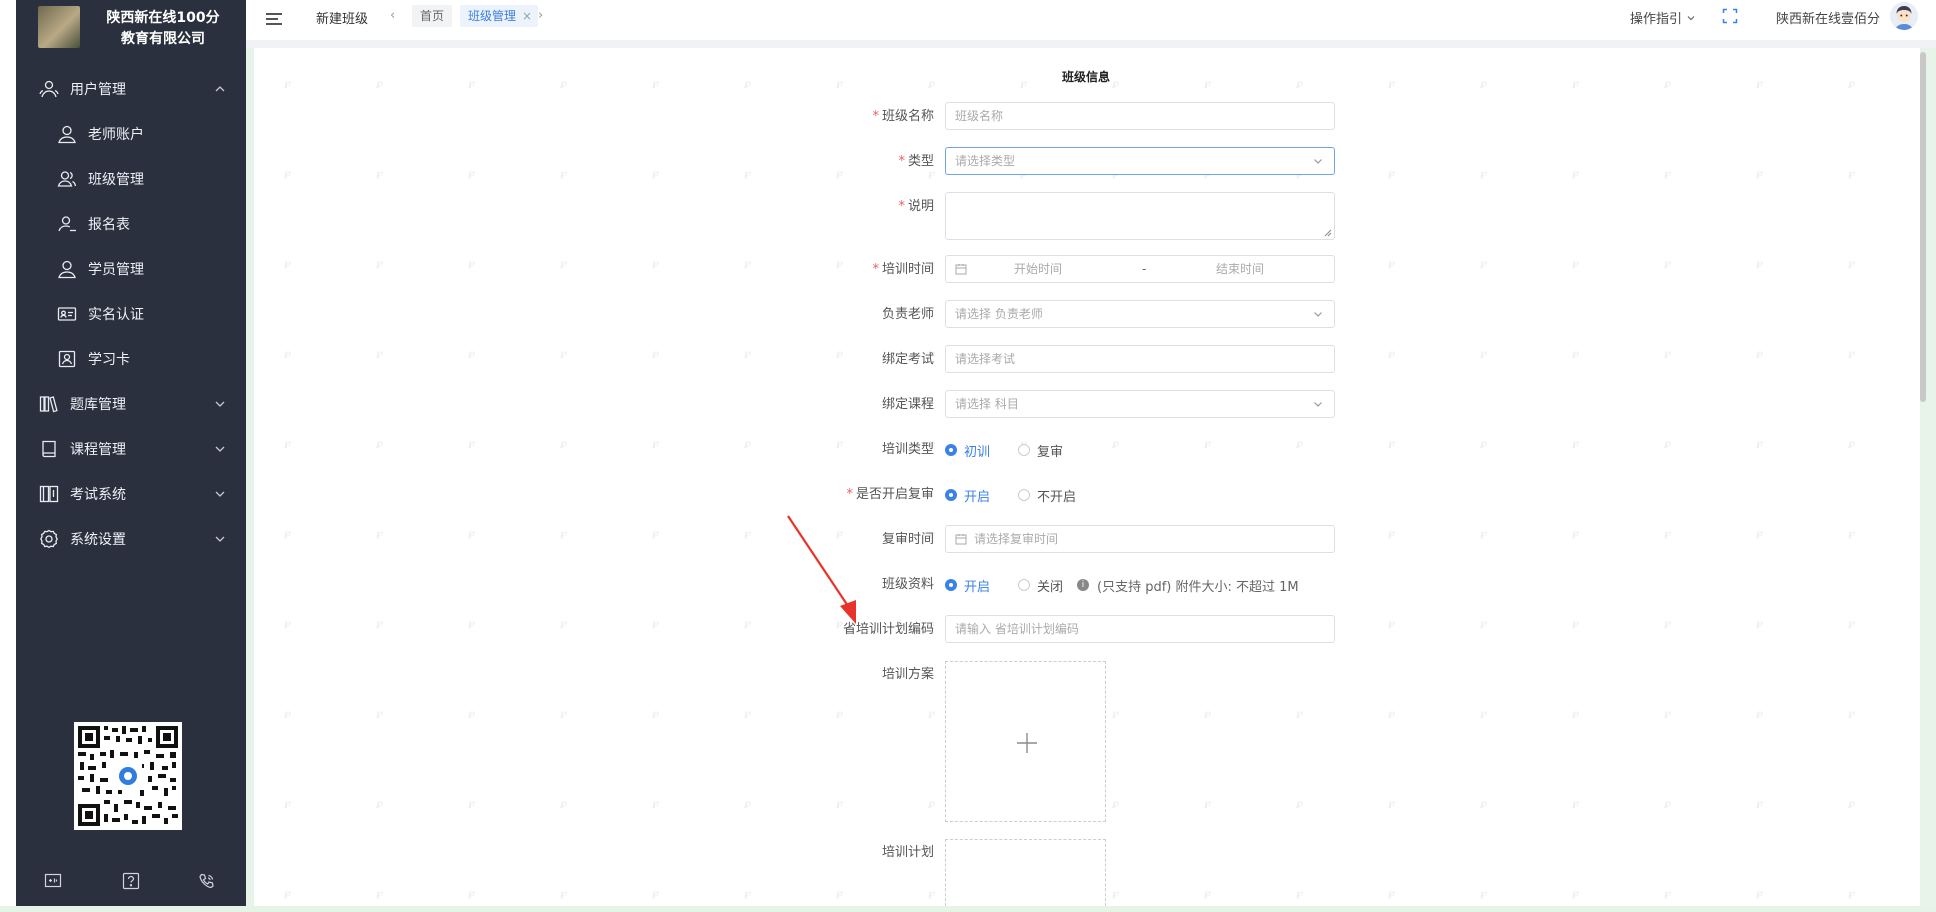 The image size is (1936, 912). Describe the element at coordinates (1038, 269) in the screenshot. I see `start-date-placeholder: 开始时间` at that location.